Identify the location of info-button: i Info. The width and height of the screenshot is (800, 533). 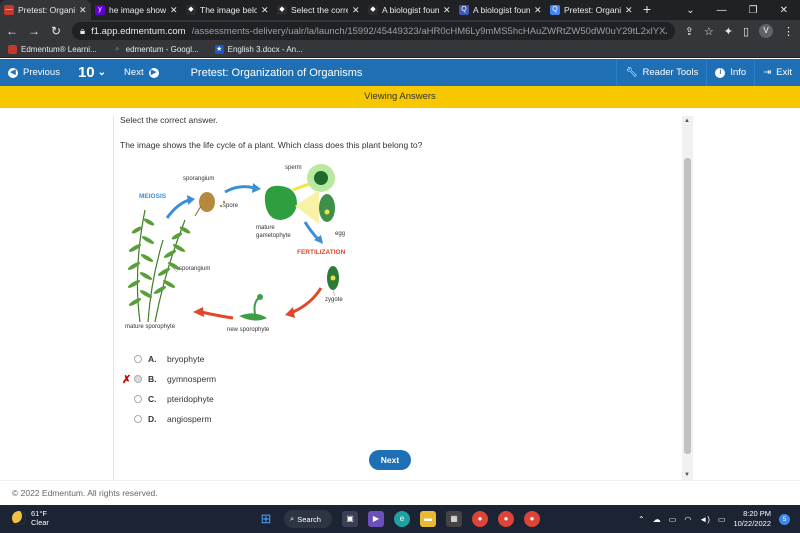
(730, 72).